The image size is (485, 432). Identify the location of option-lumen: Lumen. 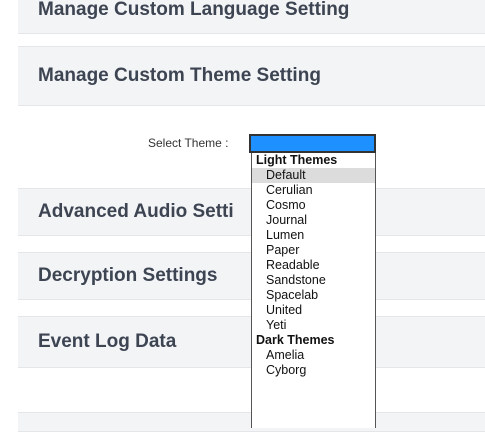
(313, 235).